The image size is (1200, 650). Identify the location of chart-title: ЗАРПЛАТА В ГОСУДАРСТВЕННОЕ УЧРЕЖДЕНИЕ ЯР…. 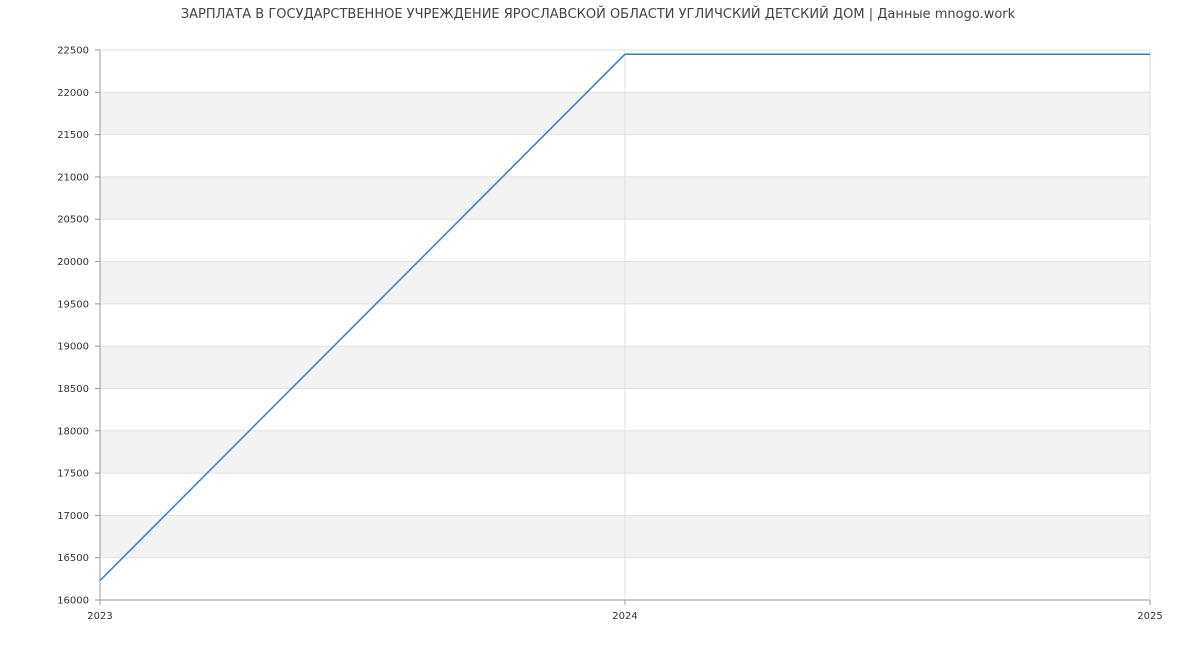
(598, 14).